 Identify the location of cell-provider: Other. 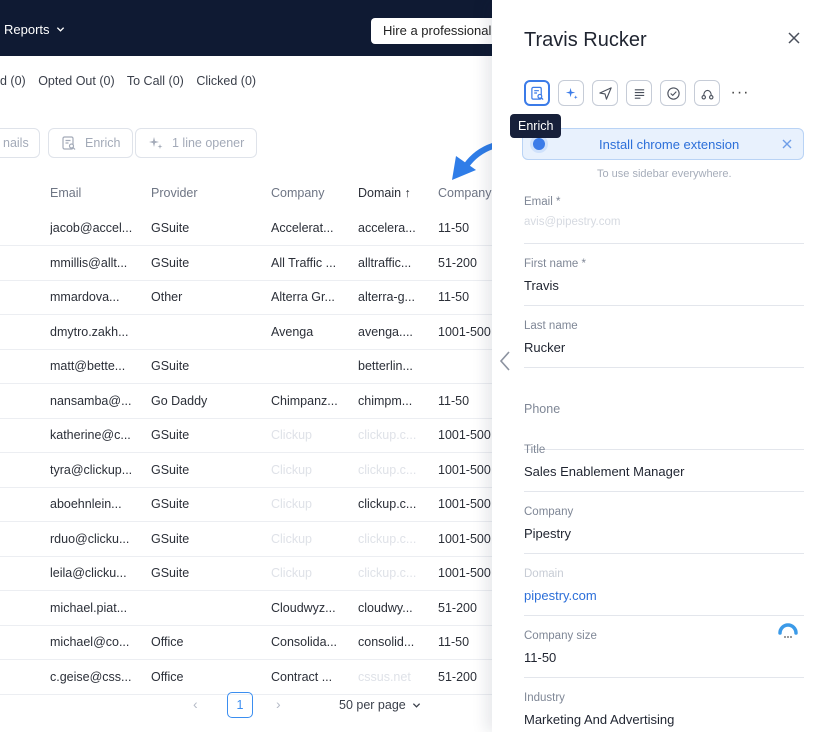
(167, 297).